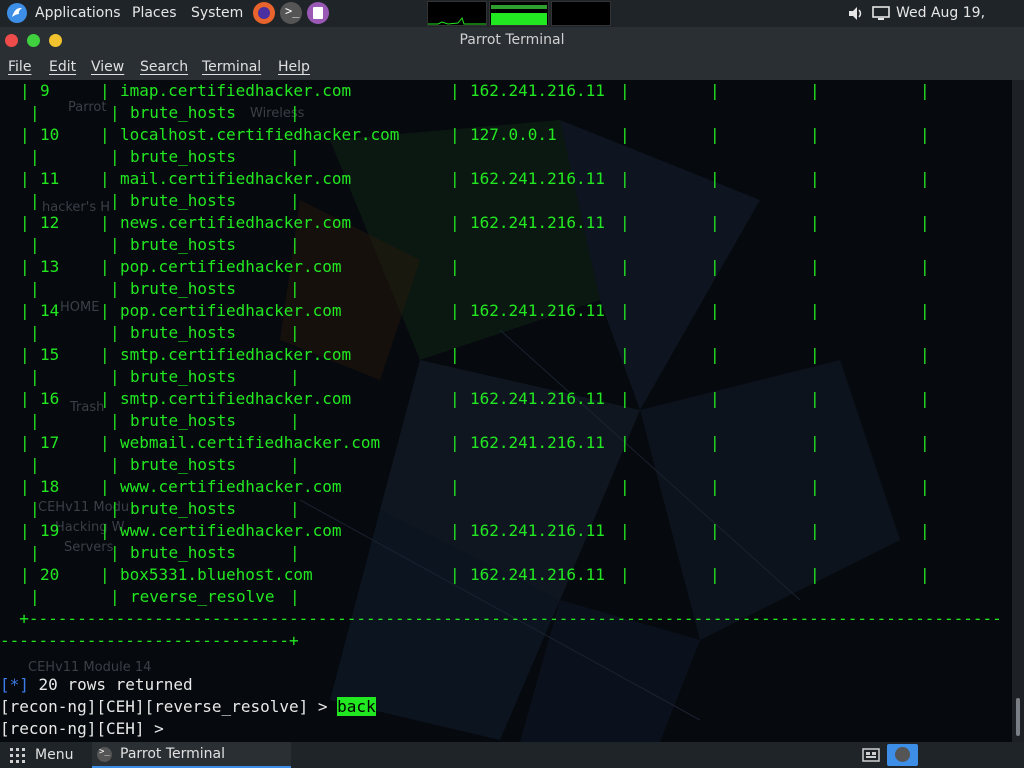  What do you see at coordinates (11, 40) in the screenshot?
I see `close-button` at bounding box center [11, 40].